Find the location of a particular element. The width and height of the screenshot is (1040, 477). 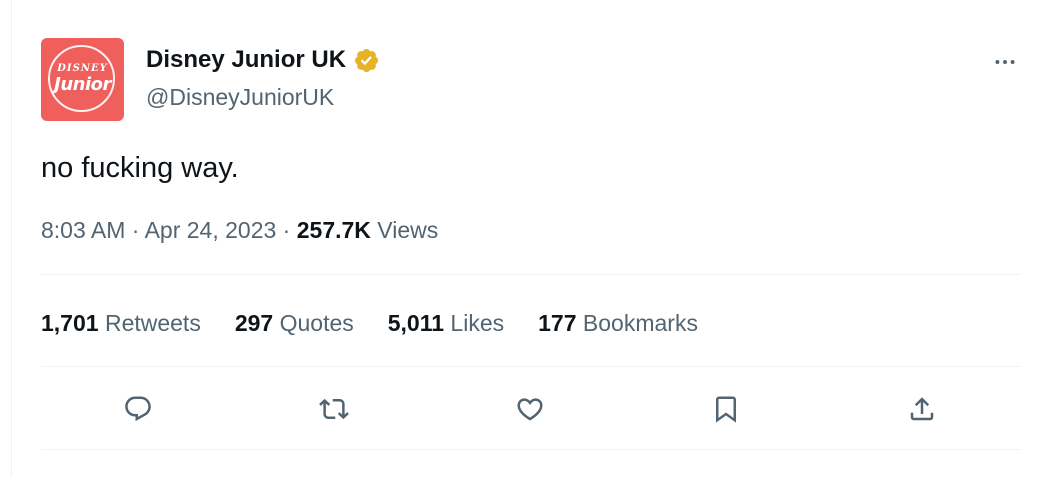

like-button is located at coordinates (530, 409).